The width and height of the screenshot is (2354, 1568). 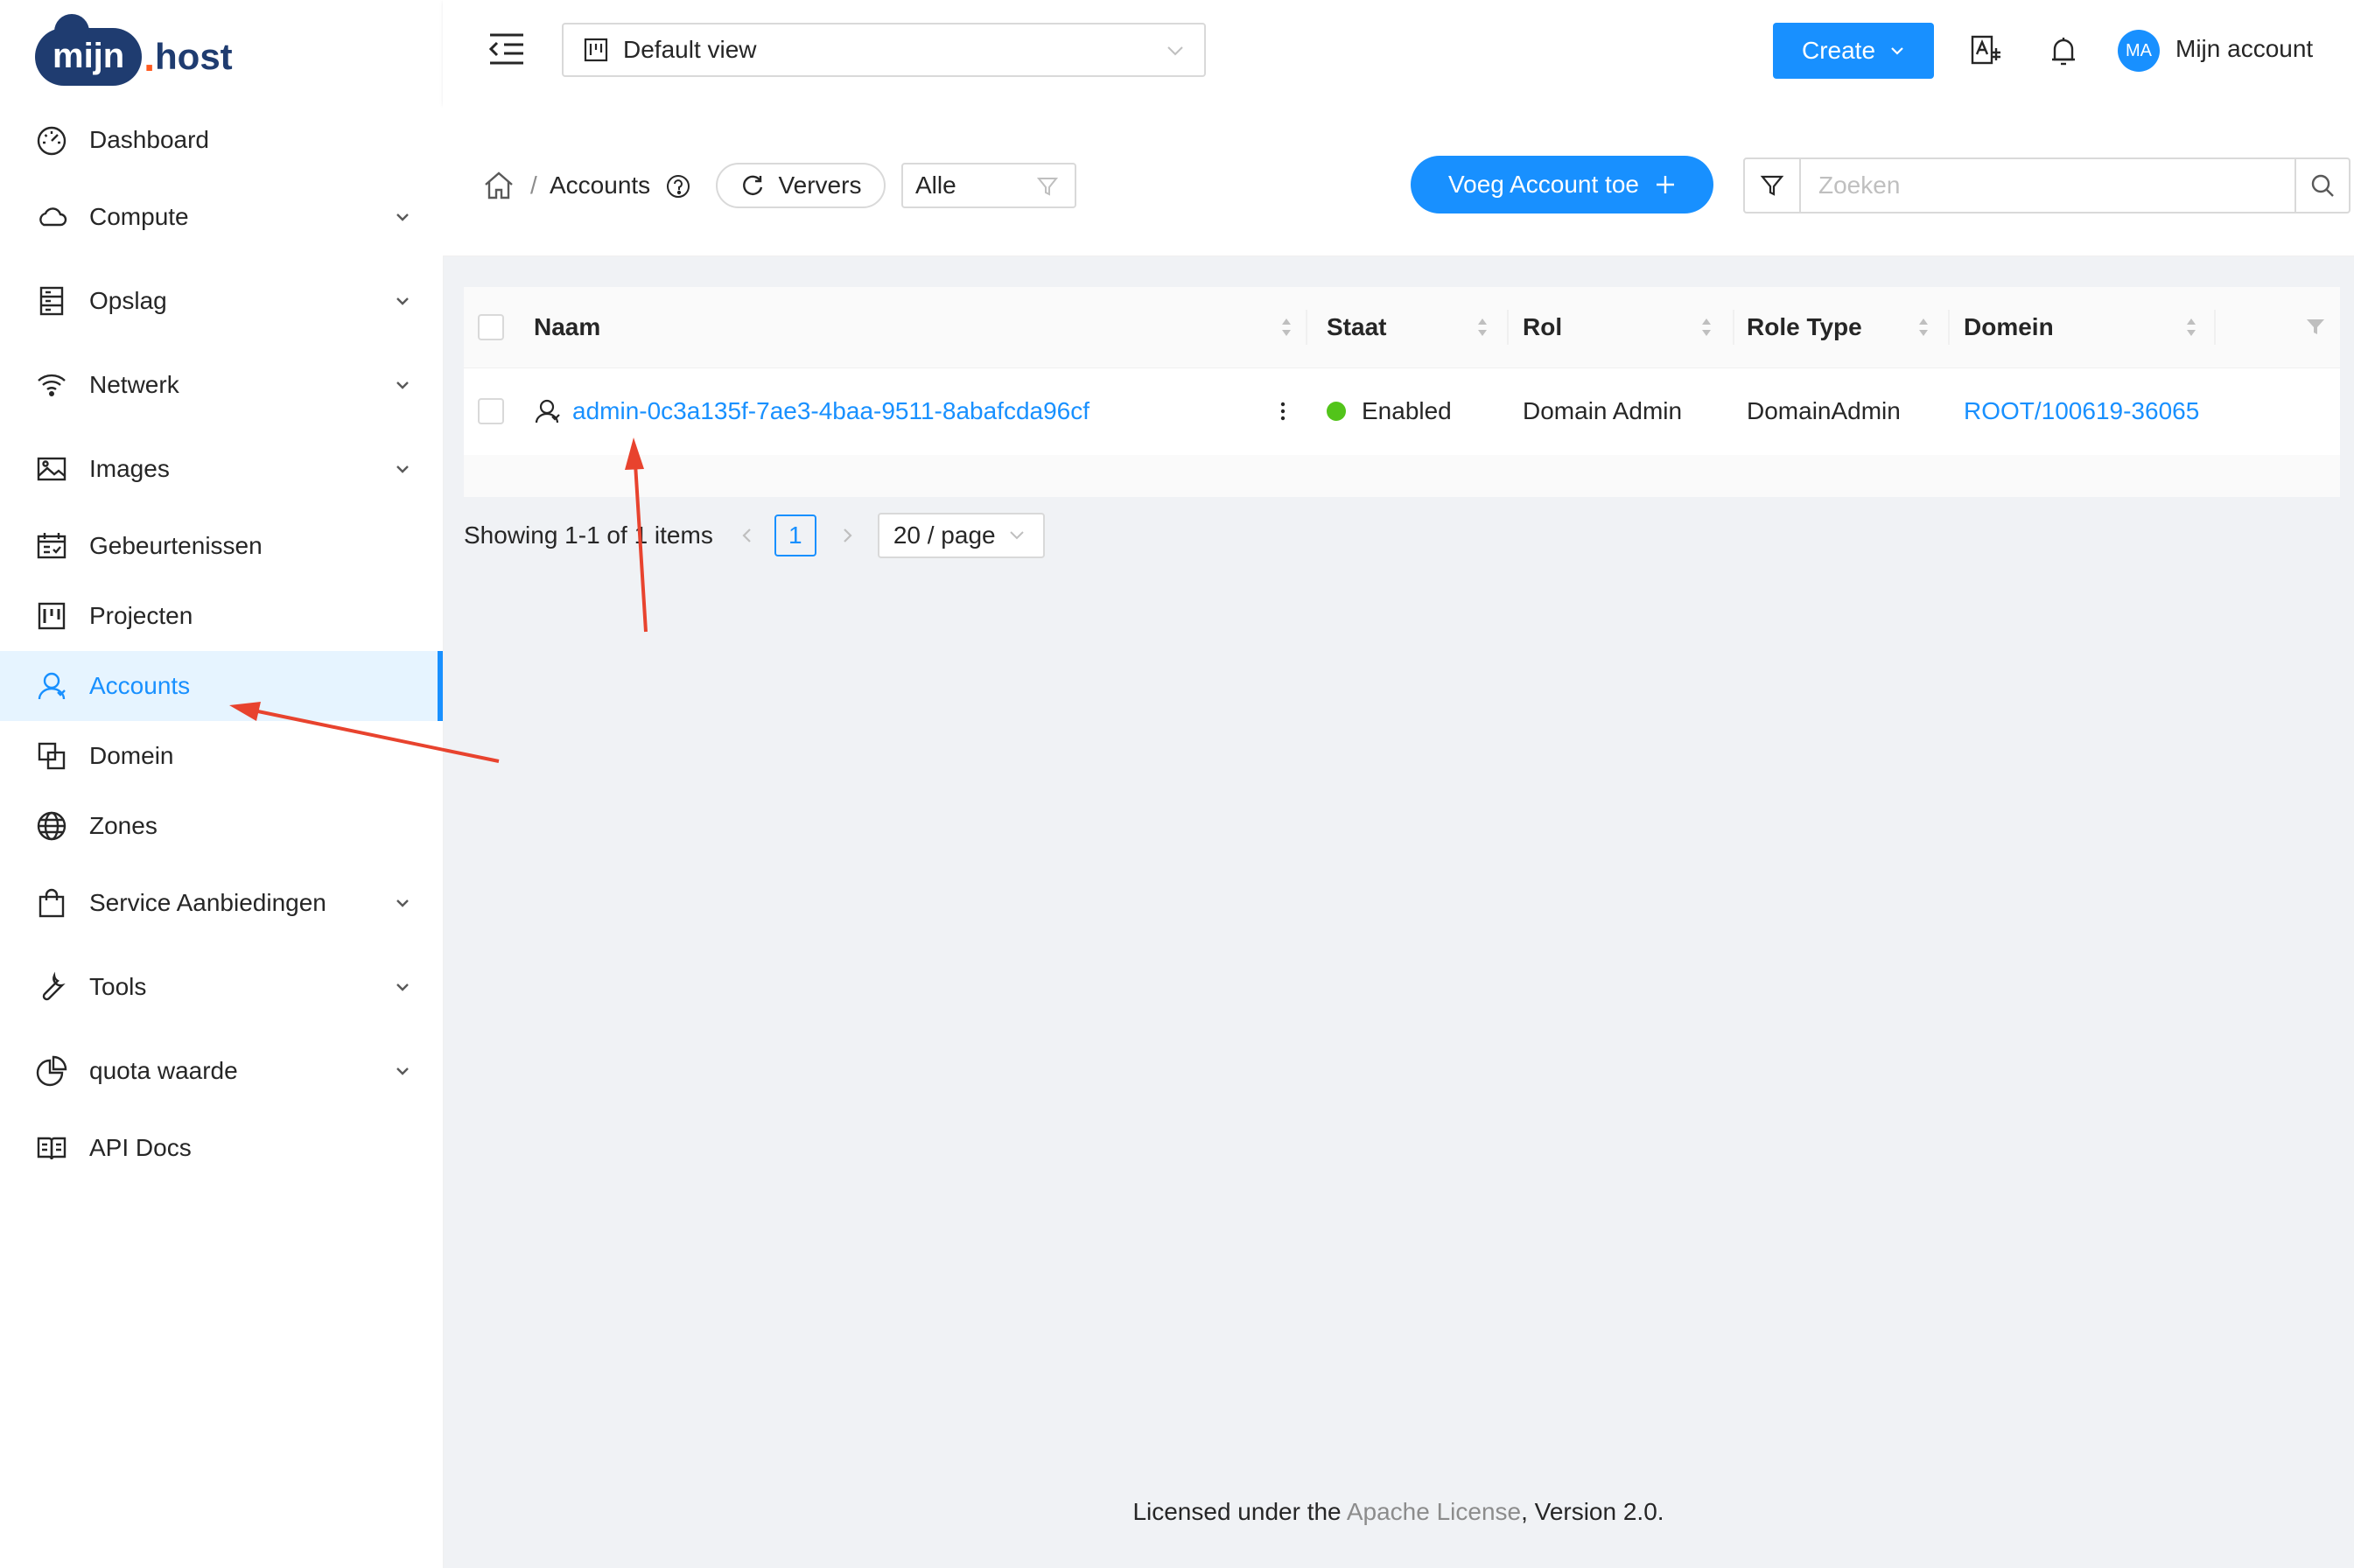 What do you see at coordinates (51, 1148) in the screenshot?
I see `read-icon` at bounding box center [51, 1148].